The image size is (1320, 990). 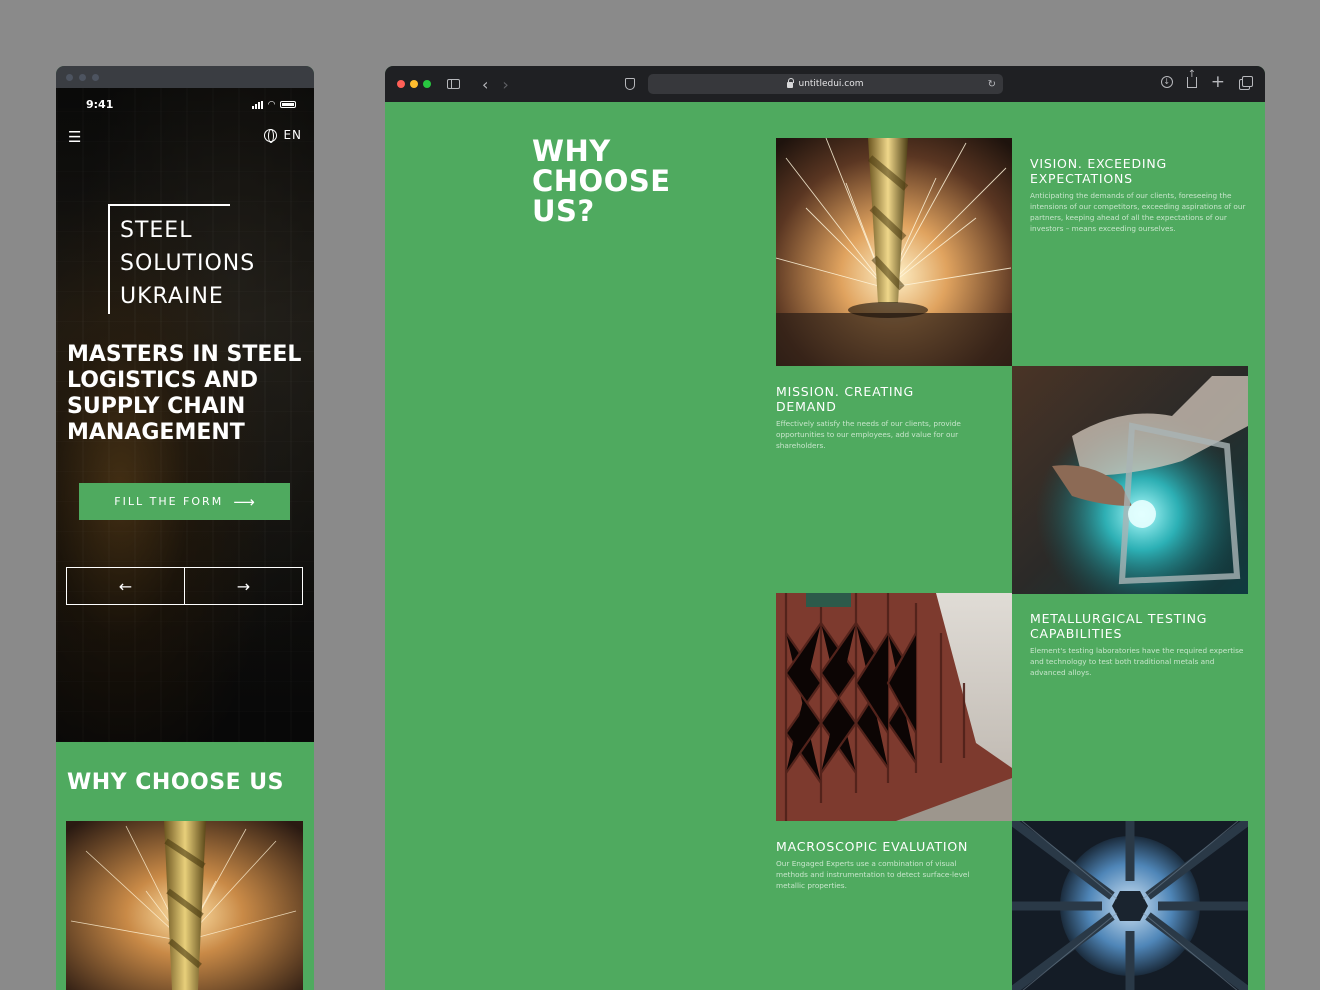 What do you see at coordinates (485, 84) in the screenshot?
I see `back-icon: ‹` at bounding box center [485, 84].